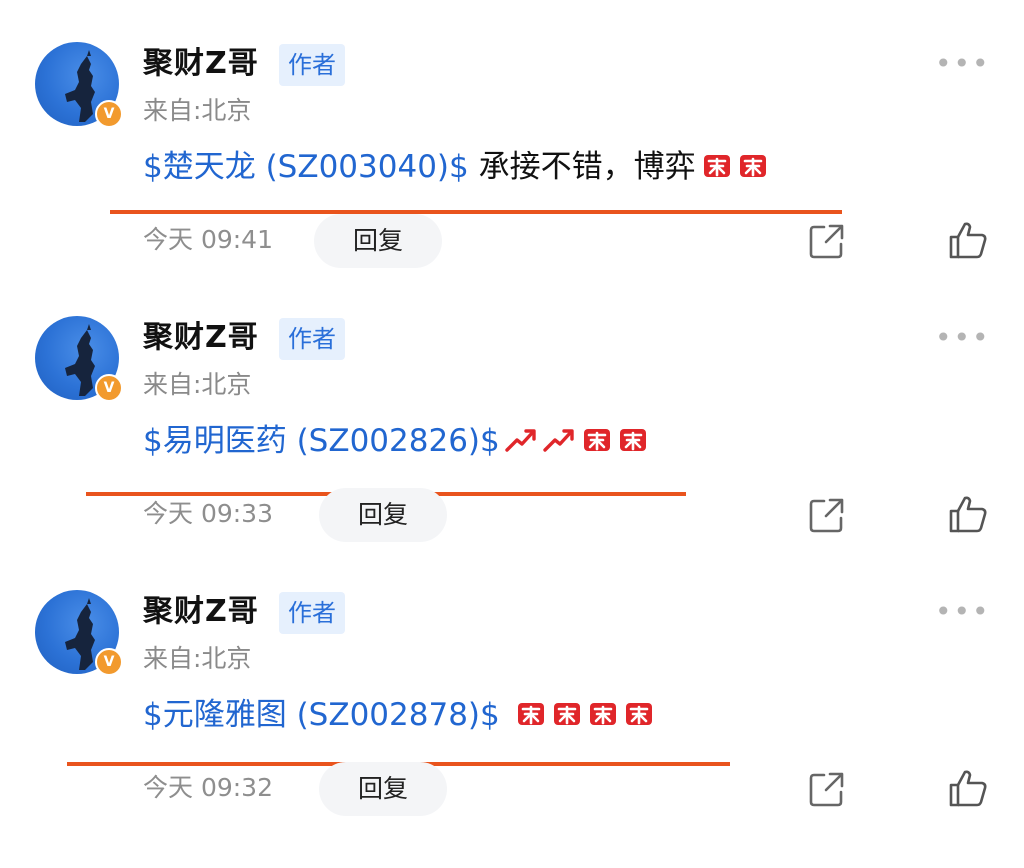 This screenshot has width=1024, height=868. Describe the element at coordinates (476, 212) in the screenshot. I see `highlight-underline` at that location.